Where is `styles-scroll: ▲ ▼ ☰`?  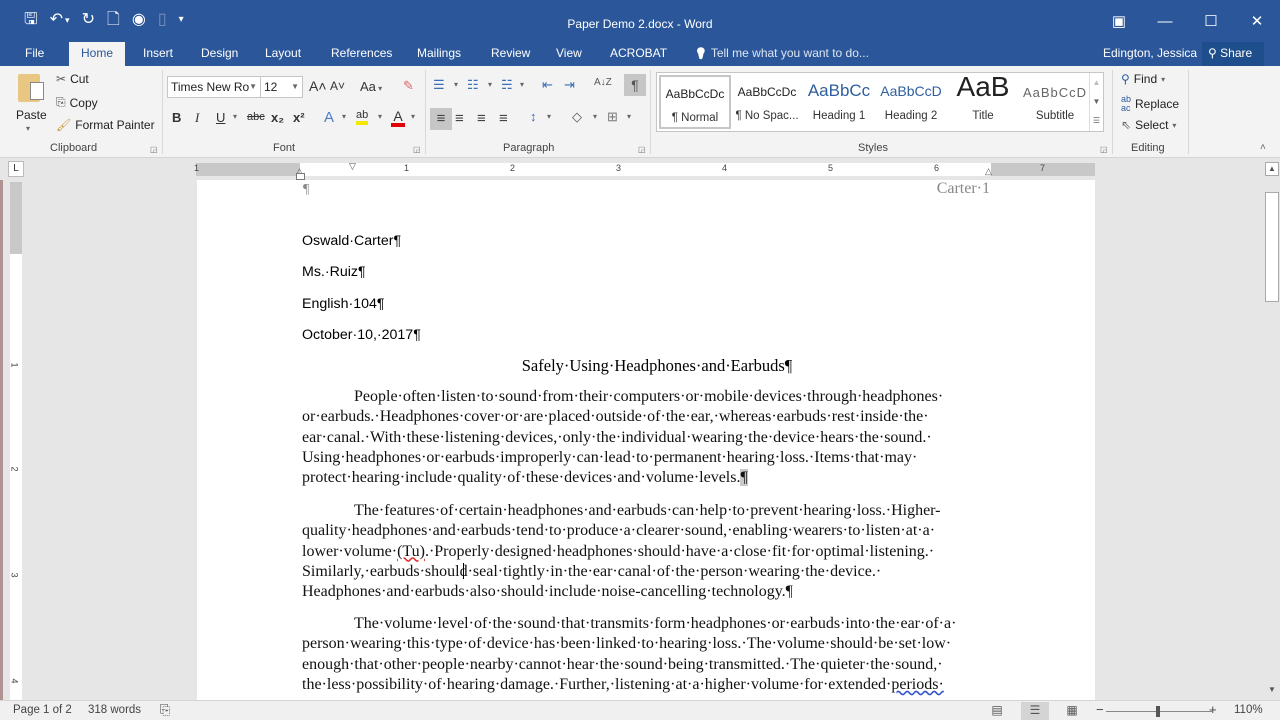
styles-scroll: ▲ ▼ ☰ is located at coordinates (1096, 102).